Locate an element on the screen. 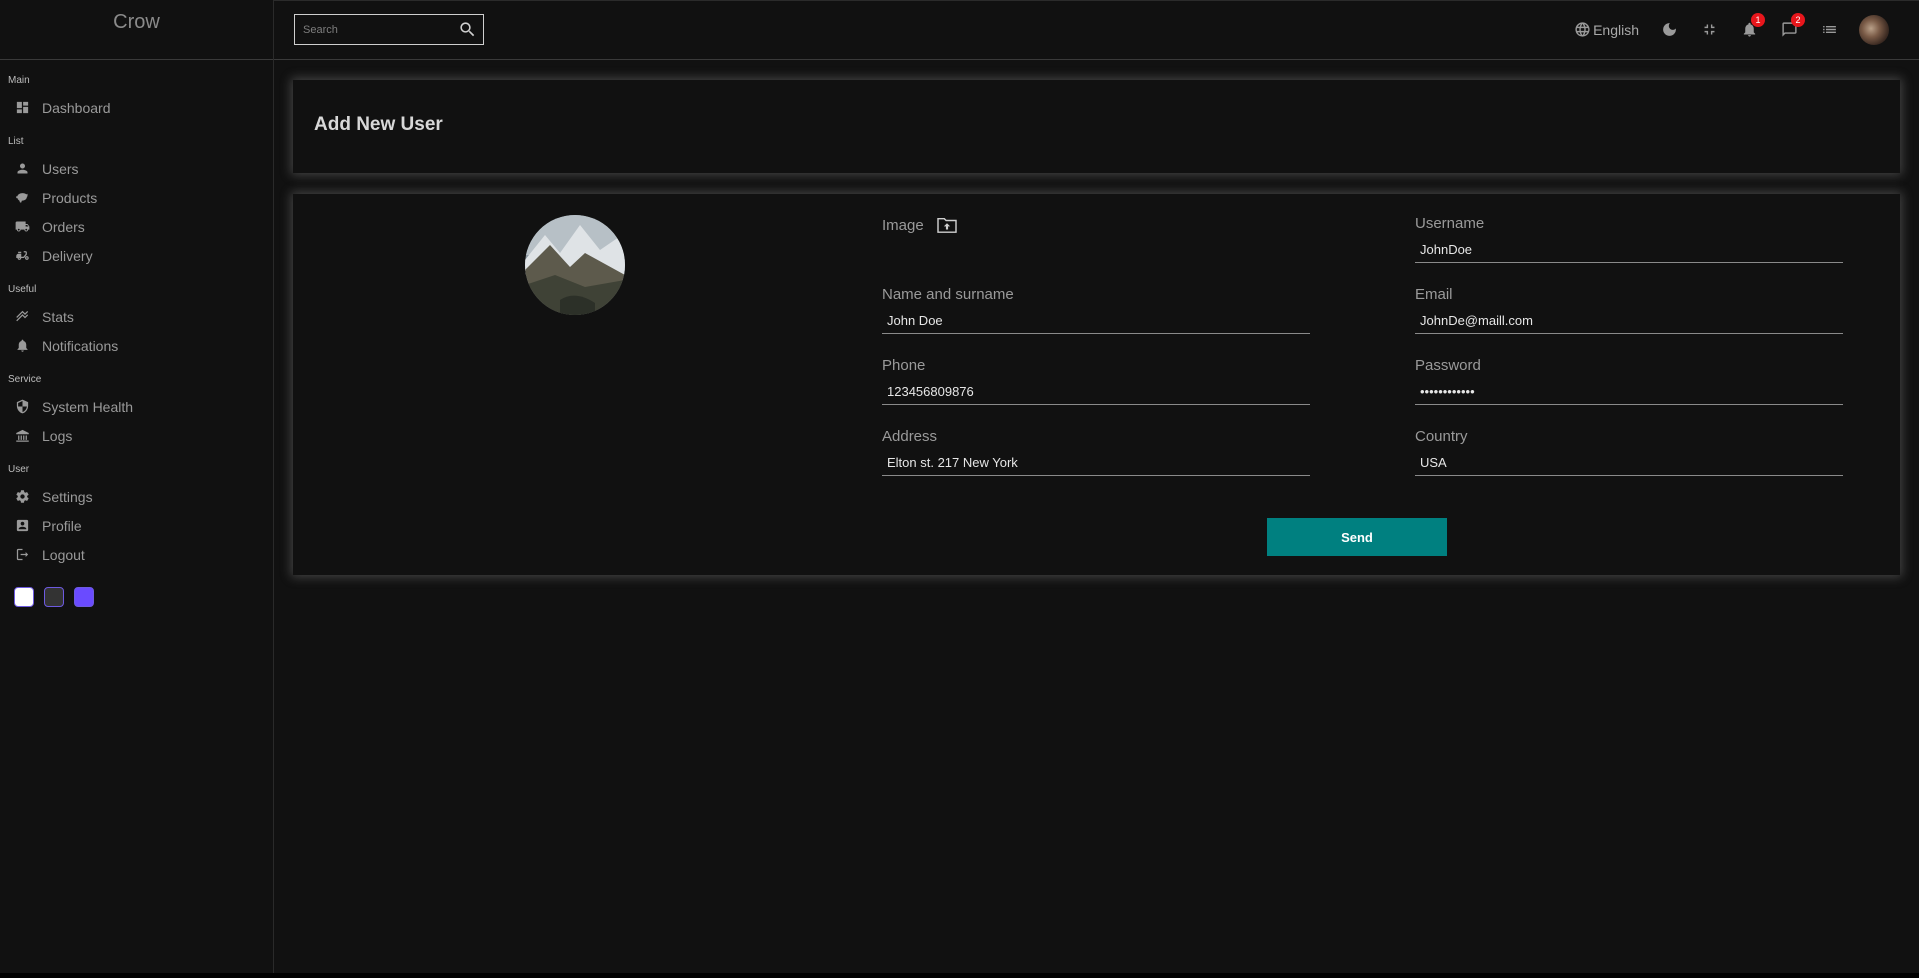 The height and width of the screenshot is (978, 1919). fullscreen-button is located at coordinates (1709, 30).